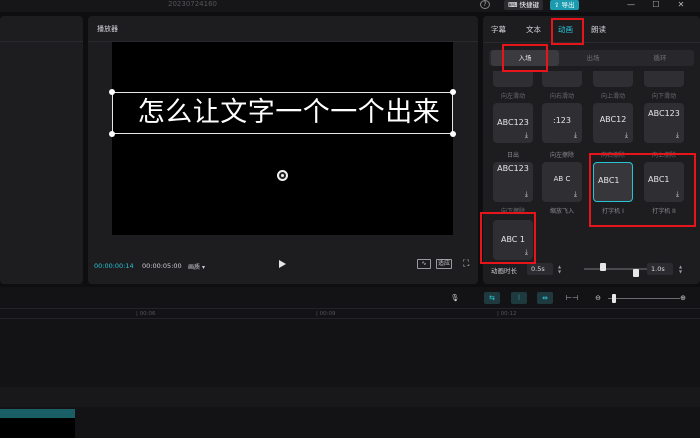  I want to click on snap-icon: ⇹, so click(545, 298).